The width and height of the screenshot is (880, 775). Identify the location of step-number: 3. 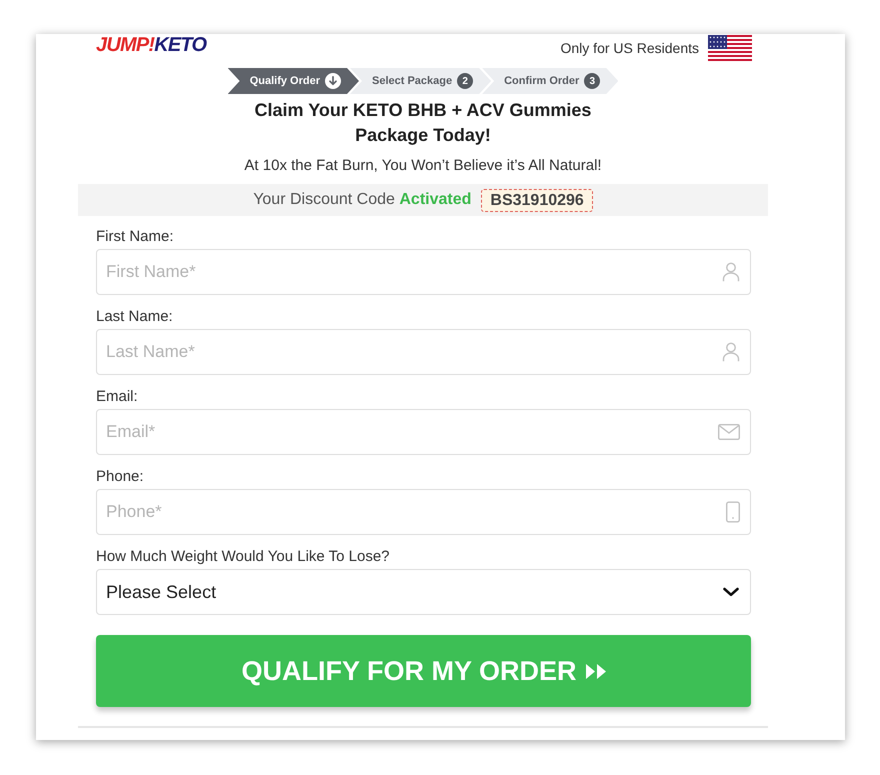
(592, 81).